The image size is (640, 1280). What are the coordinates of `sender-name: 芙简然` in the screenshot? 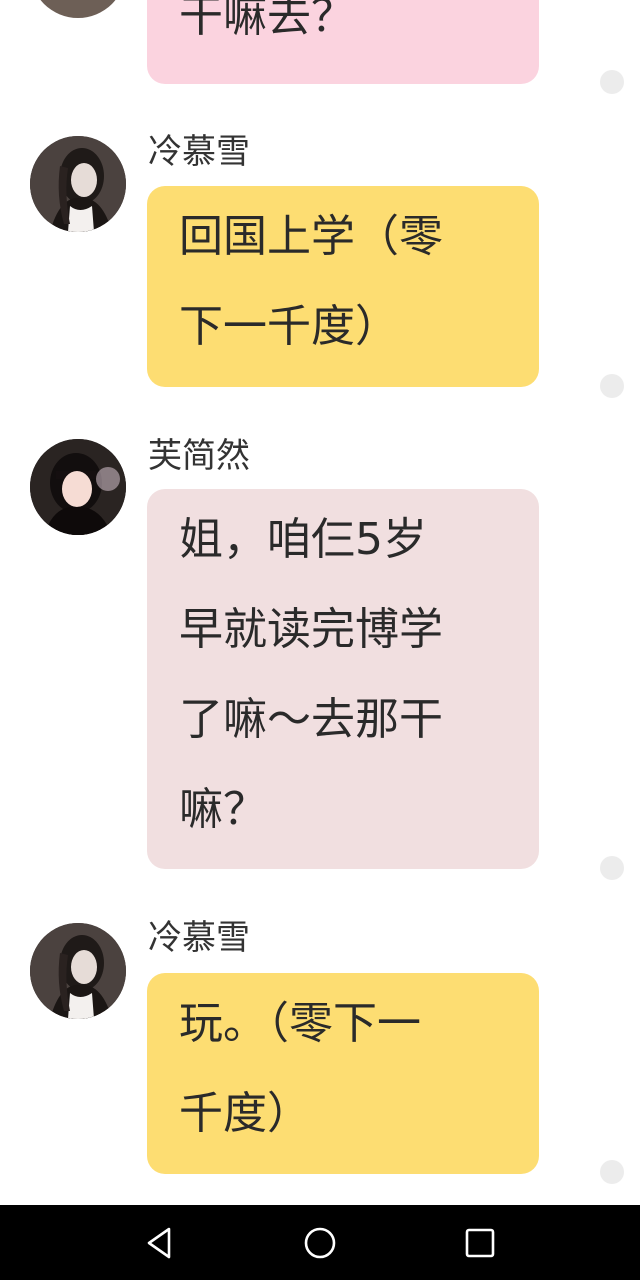 It's located at (199, 456).